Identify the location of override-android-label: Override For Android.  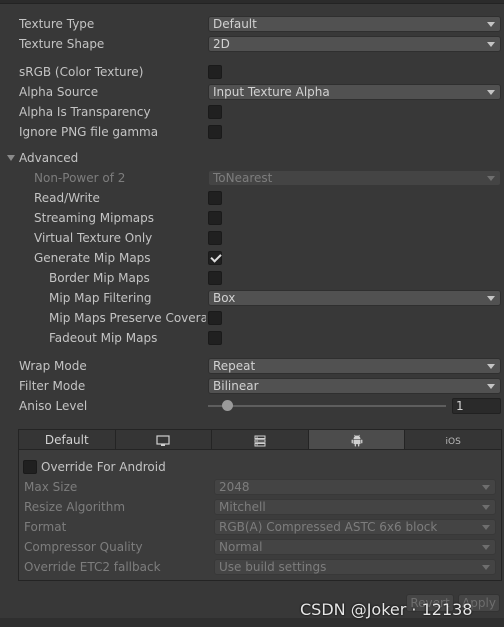
(103, 467).